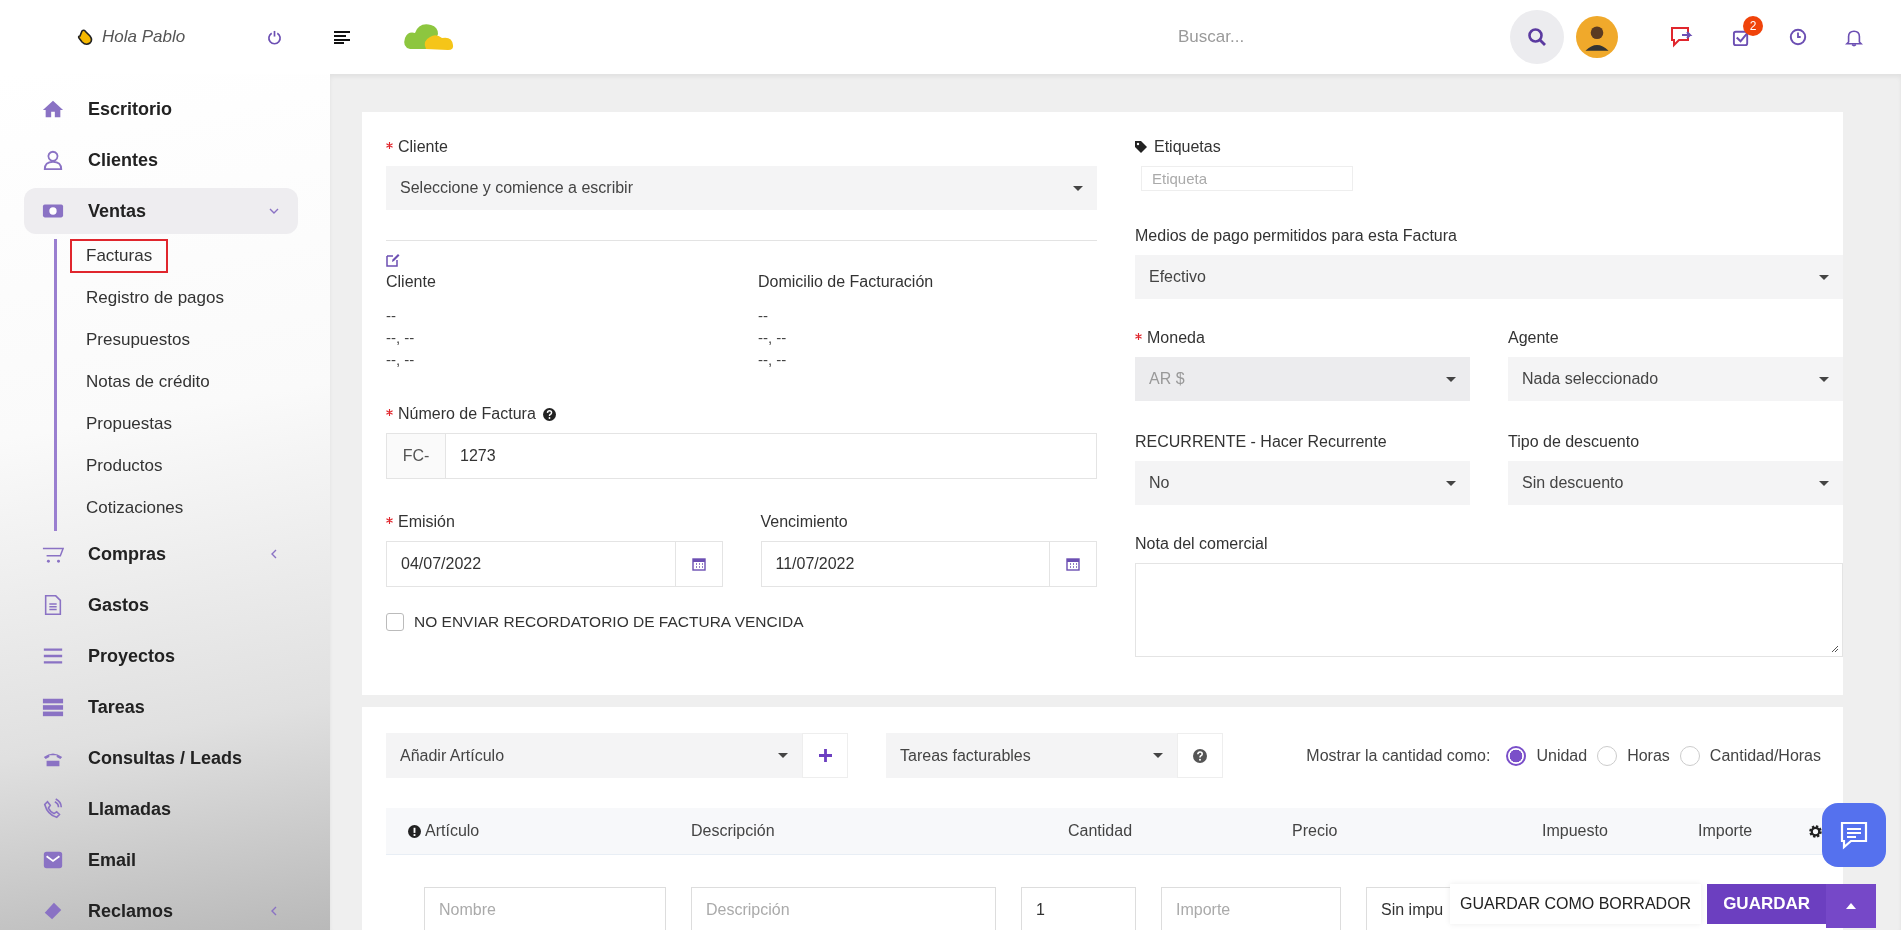 This screenshot has height=930, width=1901. Describe the element at coordinates (148, 382) in the screenshot. I see `submenu-item: Notas de crédito` at that location.